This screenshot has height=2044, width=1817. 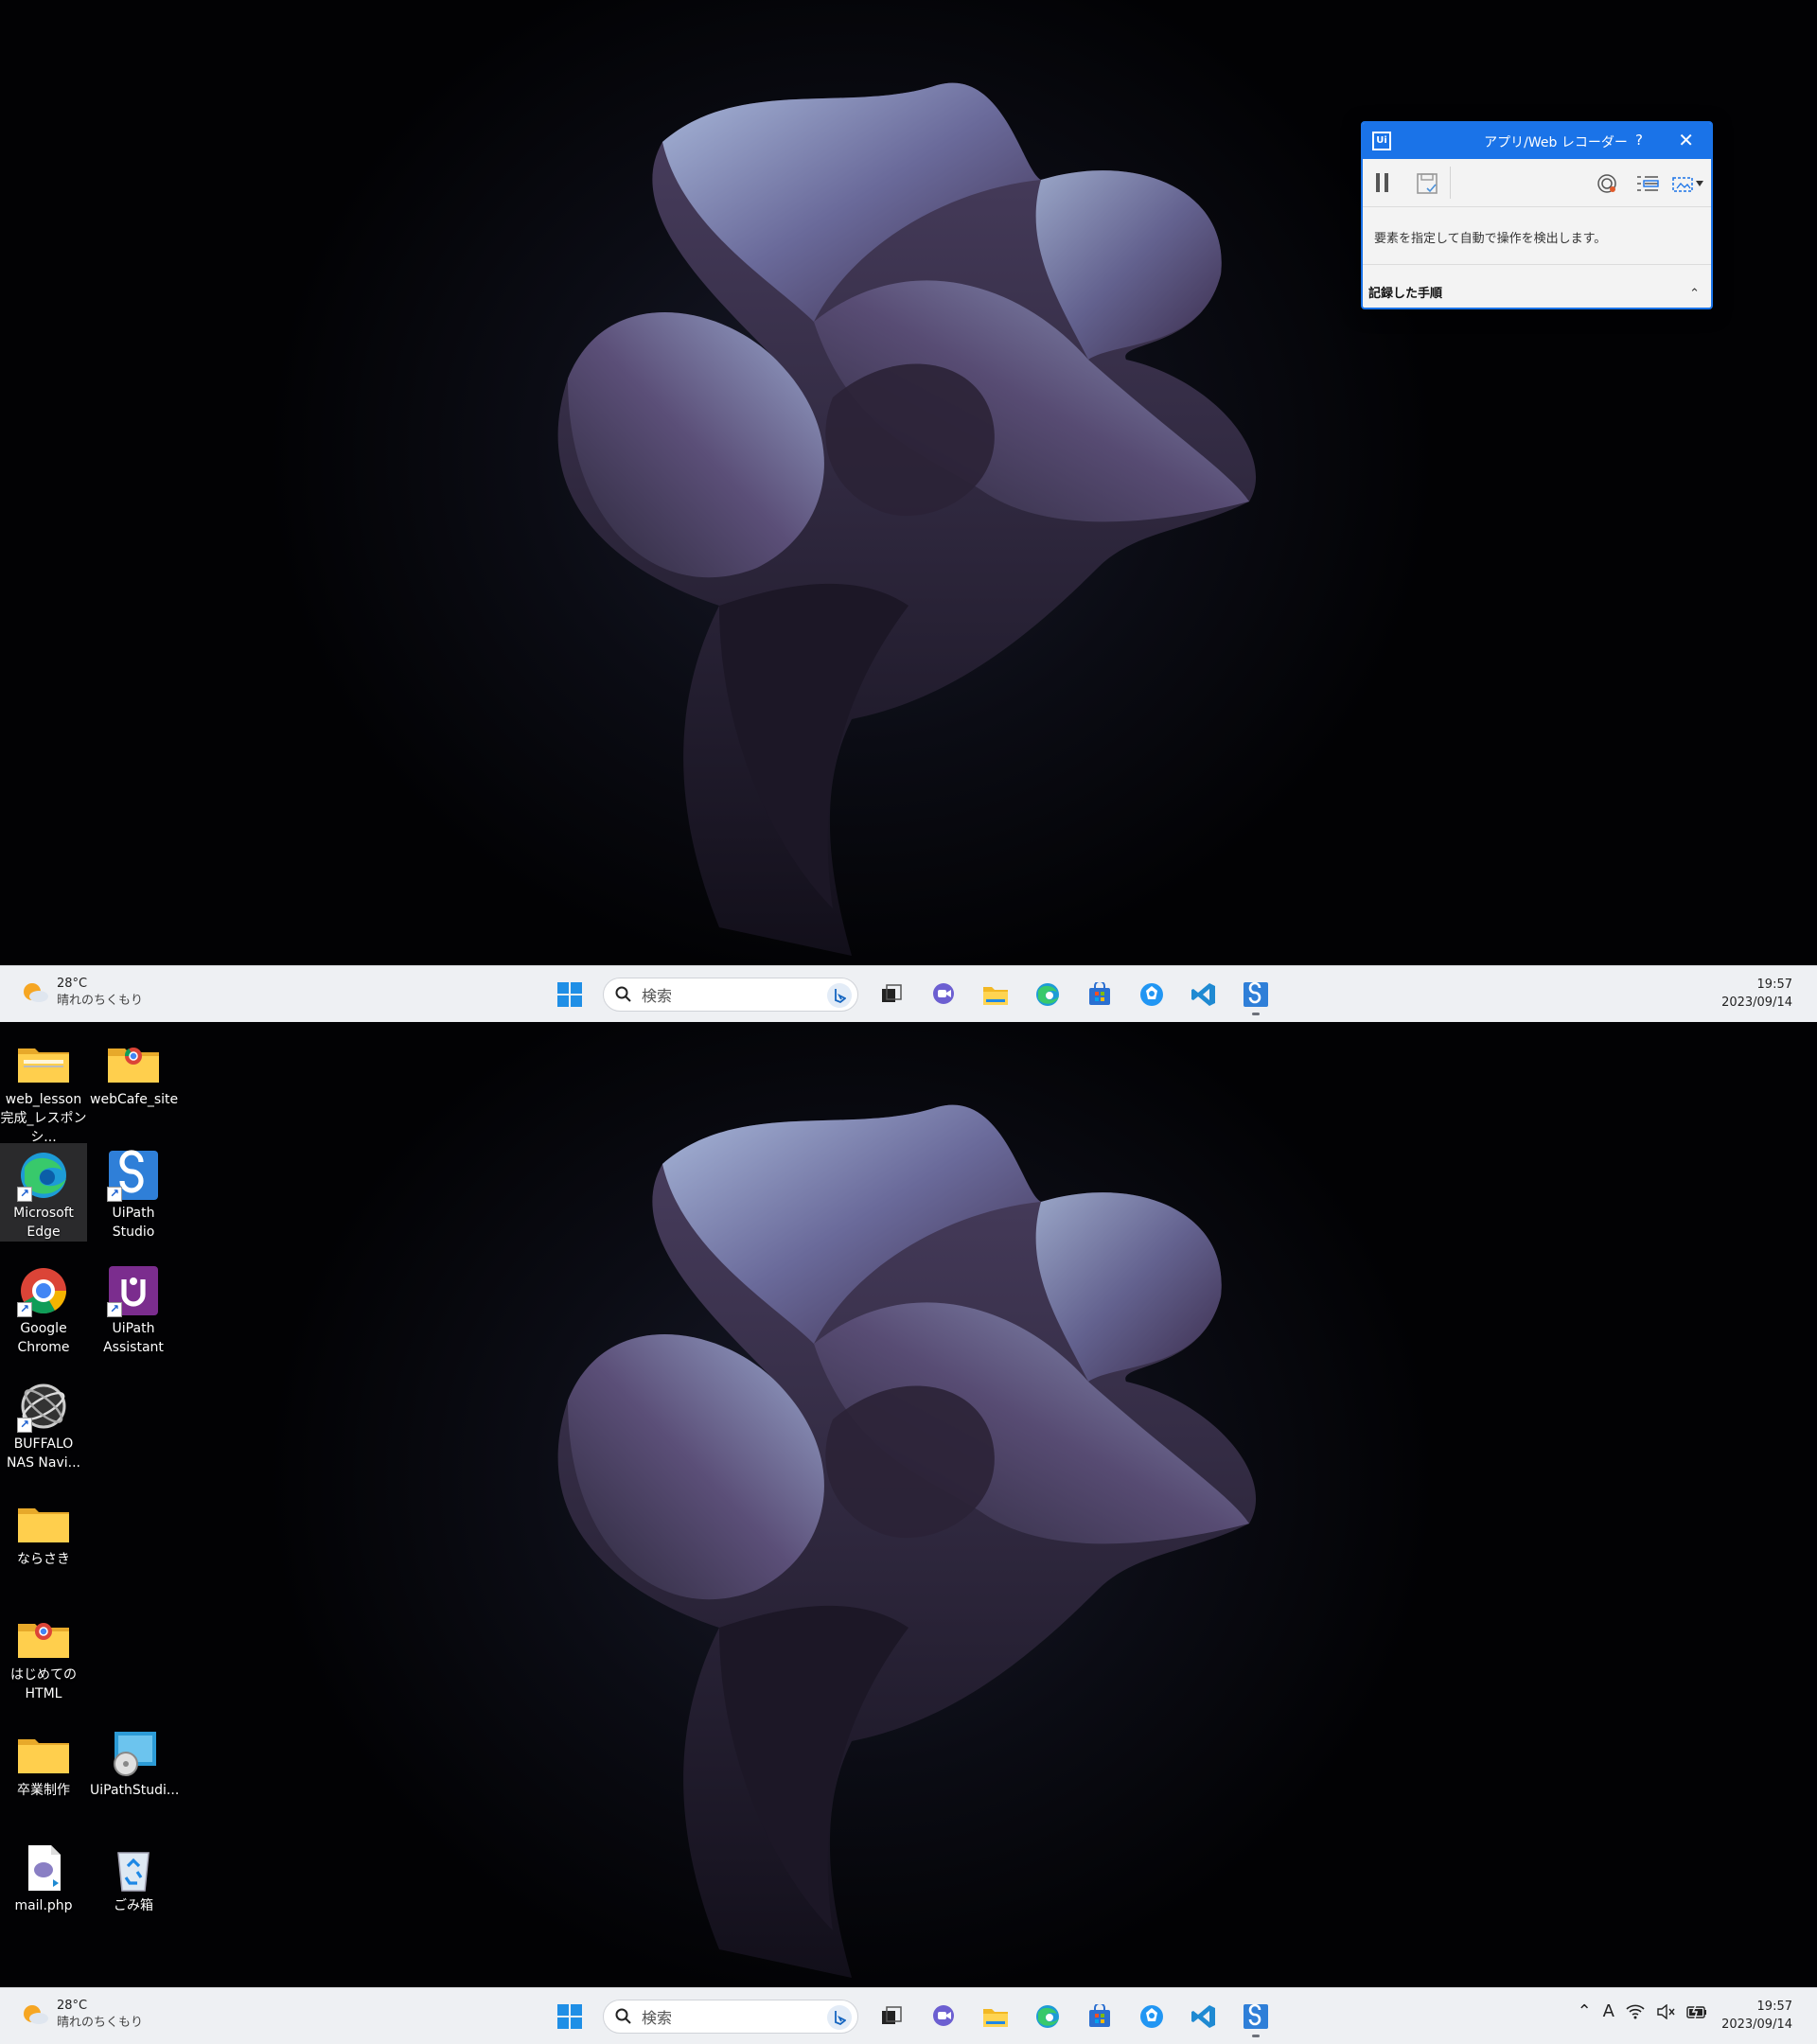 What do you see at coordinates (1688, 183) in the screenshot?
I see `image-target-dropdown-icon` at bounding box center [1688, 183].